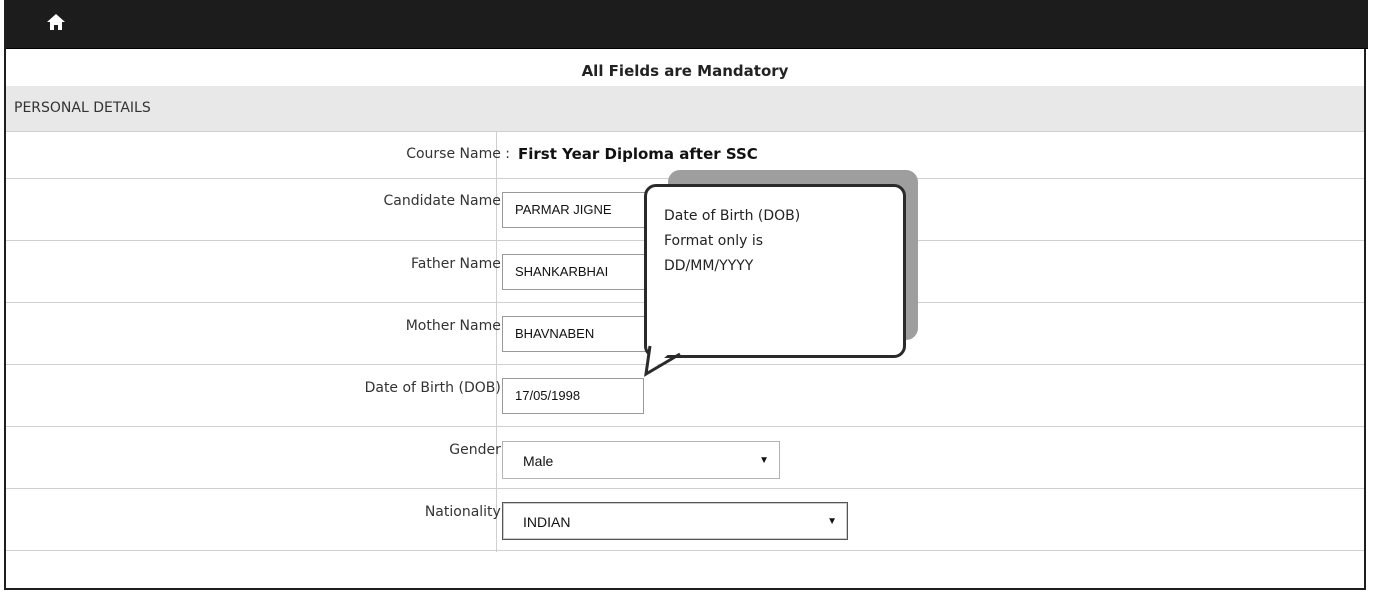 The width and height of the screenshot is (1386, 595). What do you see at coordinates (437, 388) in the screenshot?
I see `dob-label: Date of Birth (DOB) :` at bounding box center [437, 388].